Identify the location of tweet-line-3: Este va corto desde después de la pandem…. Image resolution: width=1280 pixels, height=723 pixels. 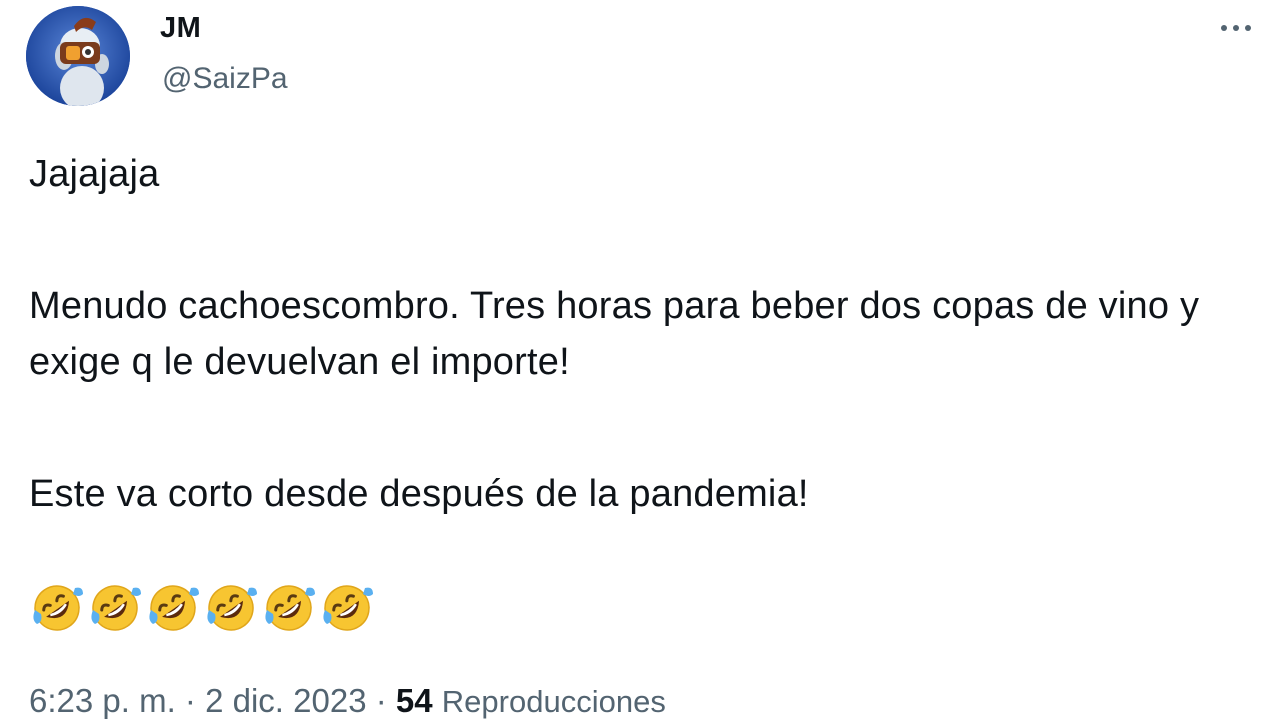
(419, 494).